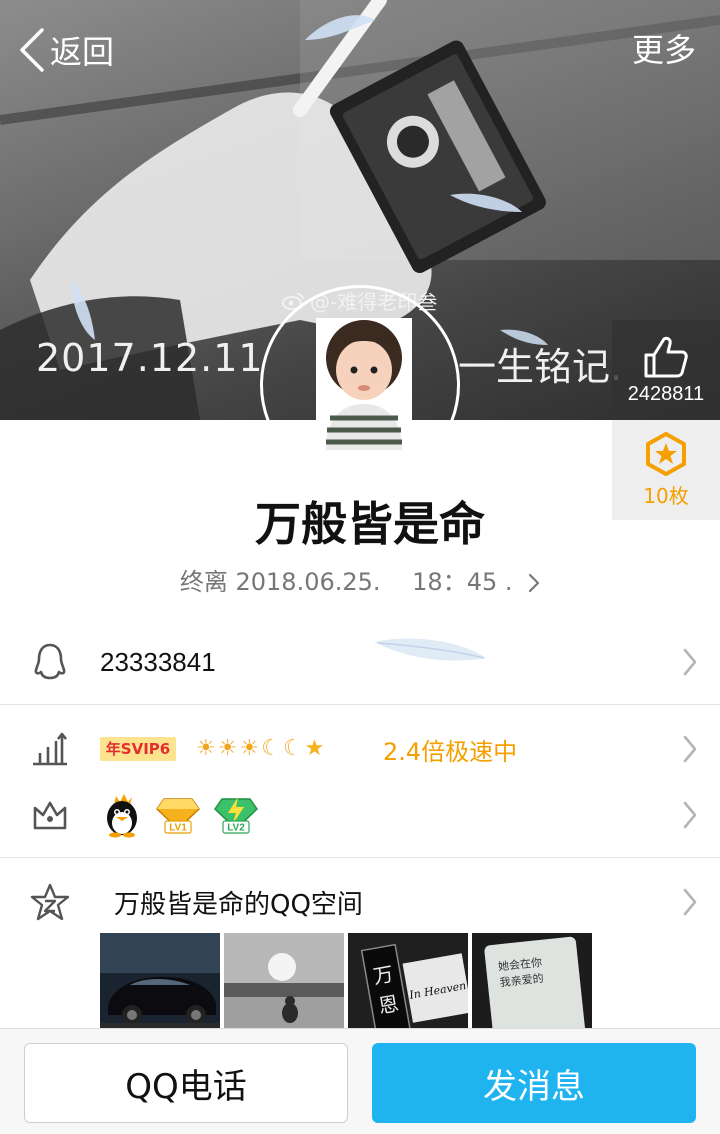 This screenshot has width=720, height=1134. What do you see at coordinates (178, 828) in the screenshot?
I see `lv1-label: LV1` at bounding box center [178, 828].